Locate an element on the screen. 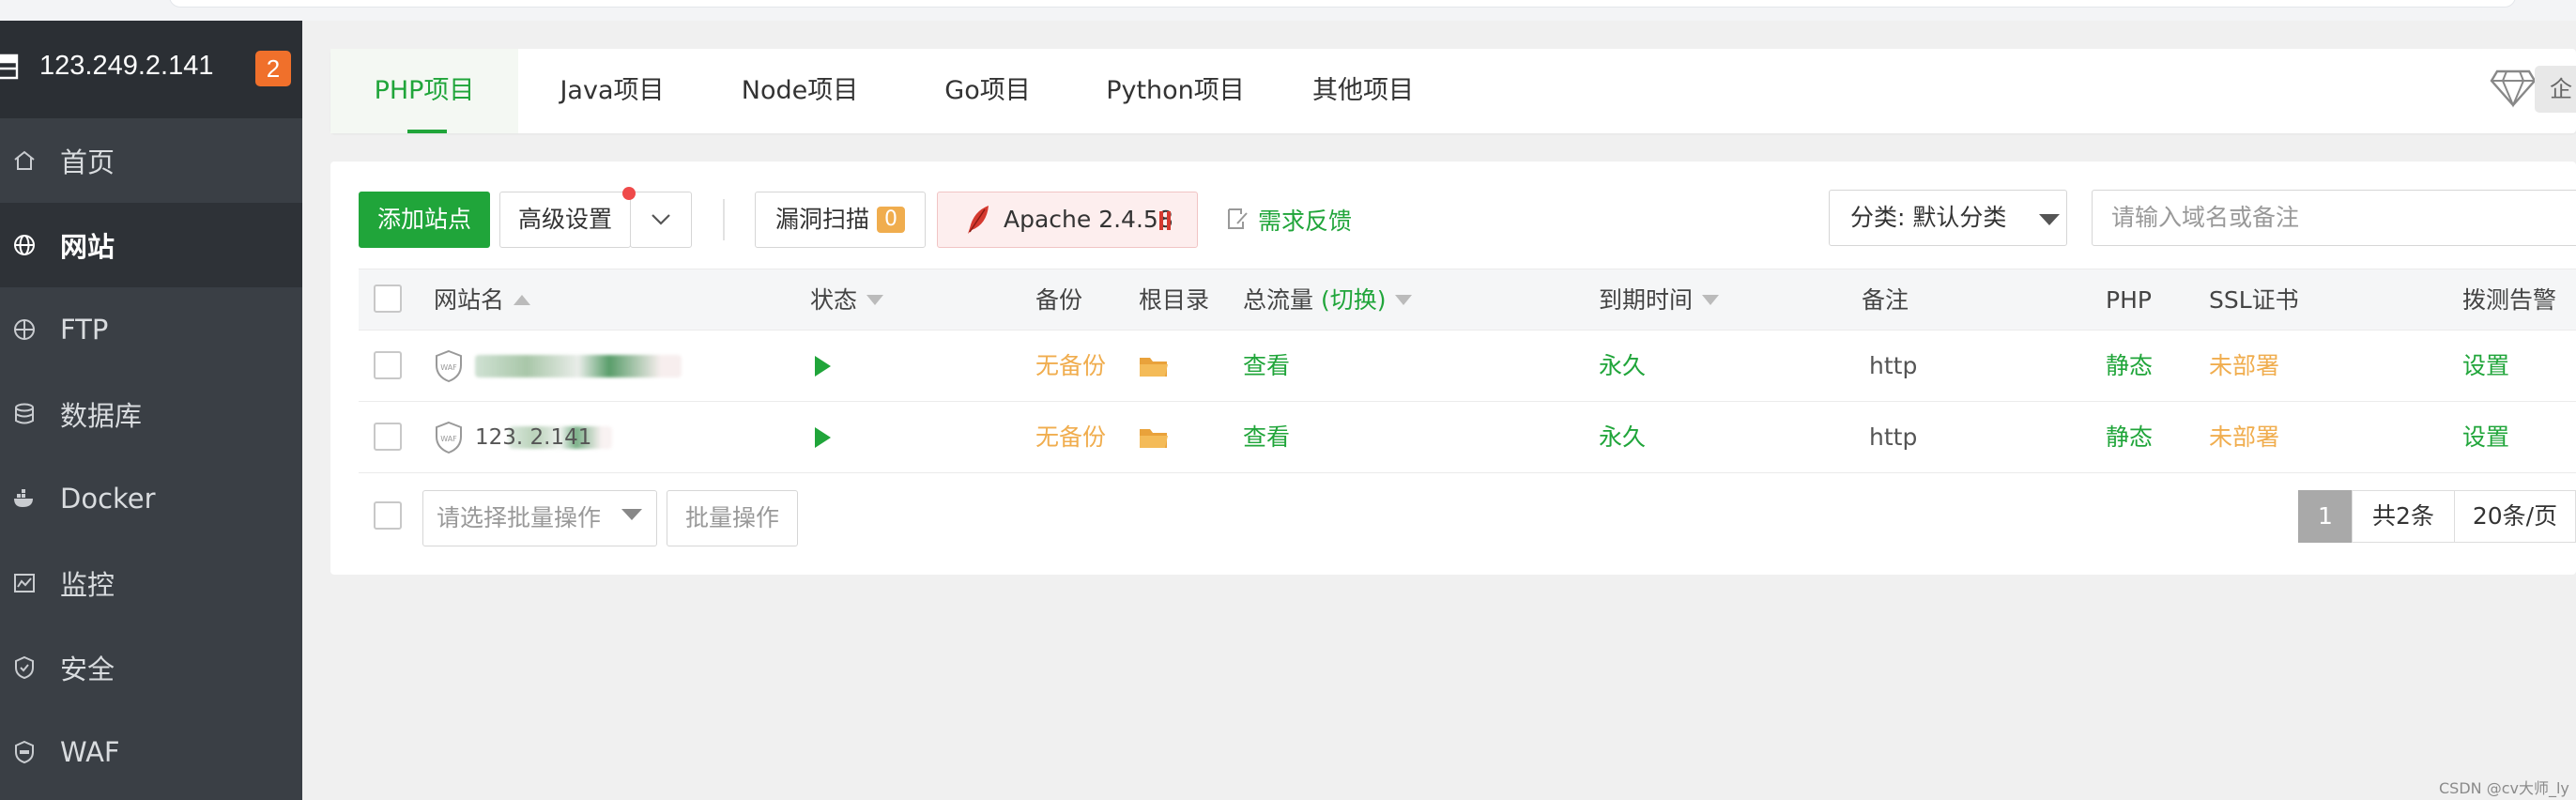 The height and width of the screenshot is (800, 2576). batch-select-placeholder: 请选择批量操作 is located at coordinates (520, 517).